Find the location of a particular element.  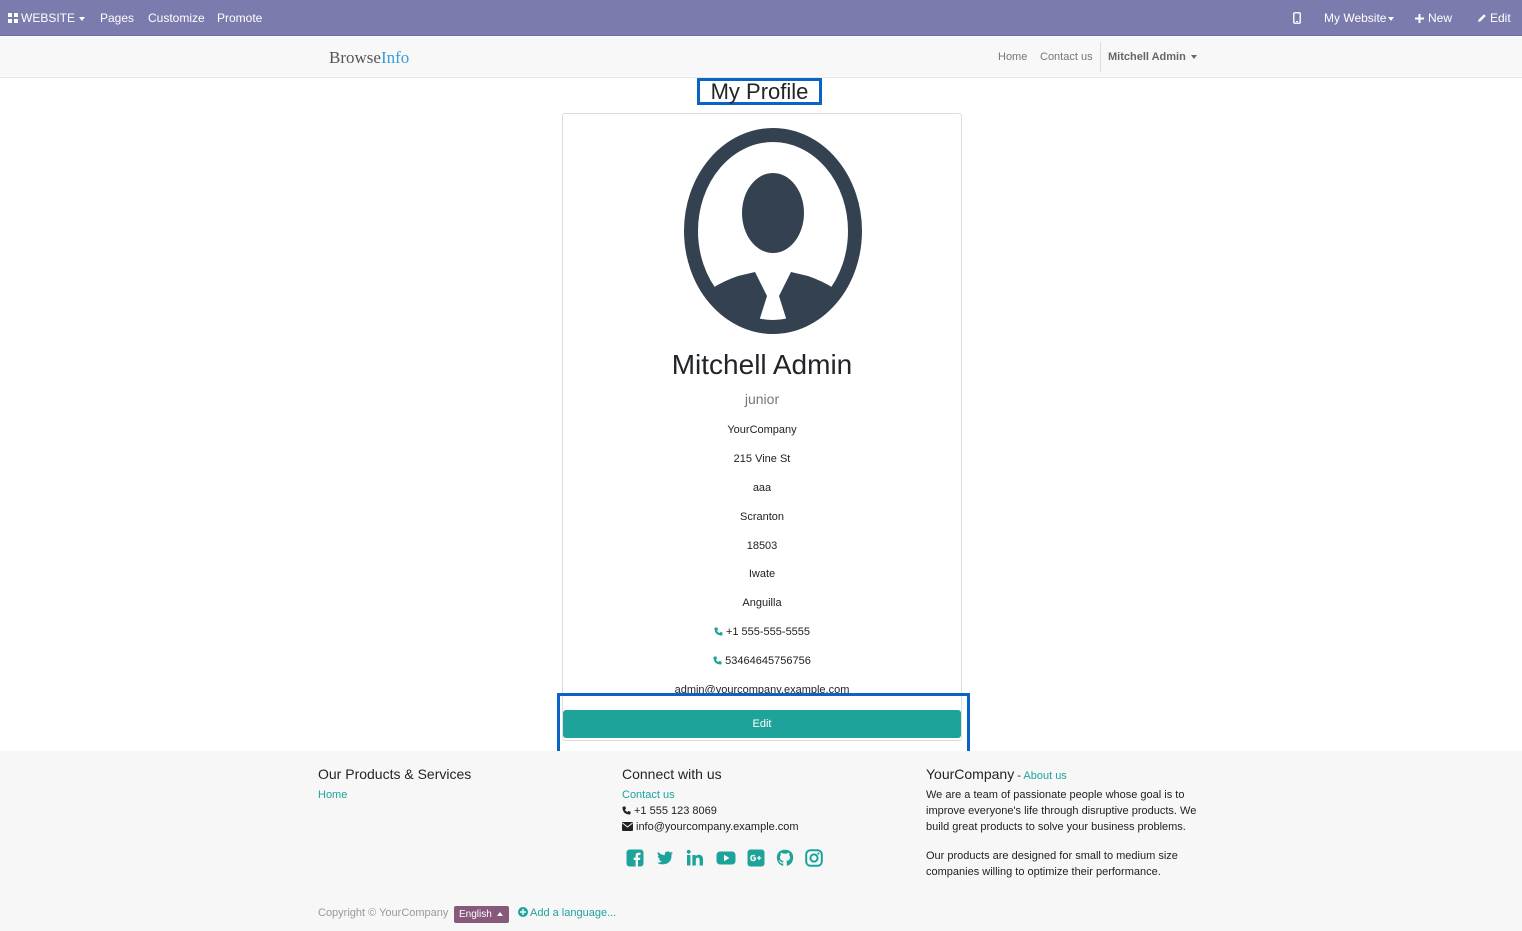

footer-company-heading: YourCompany - About us is located at coordinates (996, 774).